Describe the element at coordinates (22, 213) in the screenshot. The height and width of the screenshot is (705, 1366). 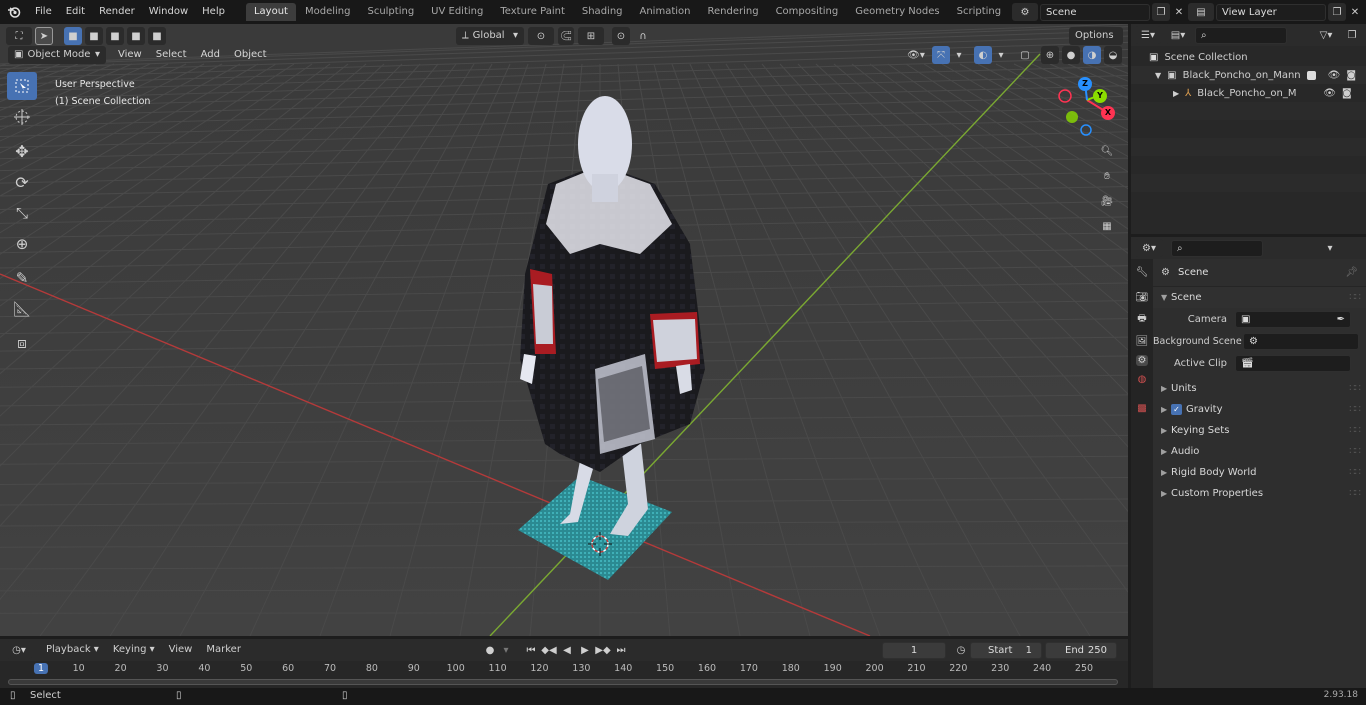
I see `scale-tool-icon: ⤡` at that location.